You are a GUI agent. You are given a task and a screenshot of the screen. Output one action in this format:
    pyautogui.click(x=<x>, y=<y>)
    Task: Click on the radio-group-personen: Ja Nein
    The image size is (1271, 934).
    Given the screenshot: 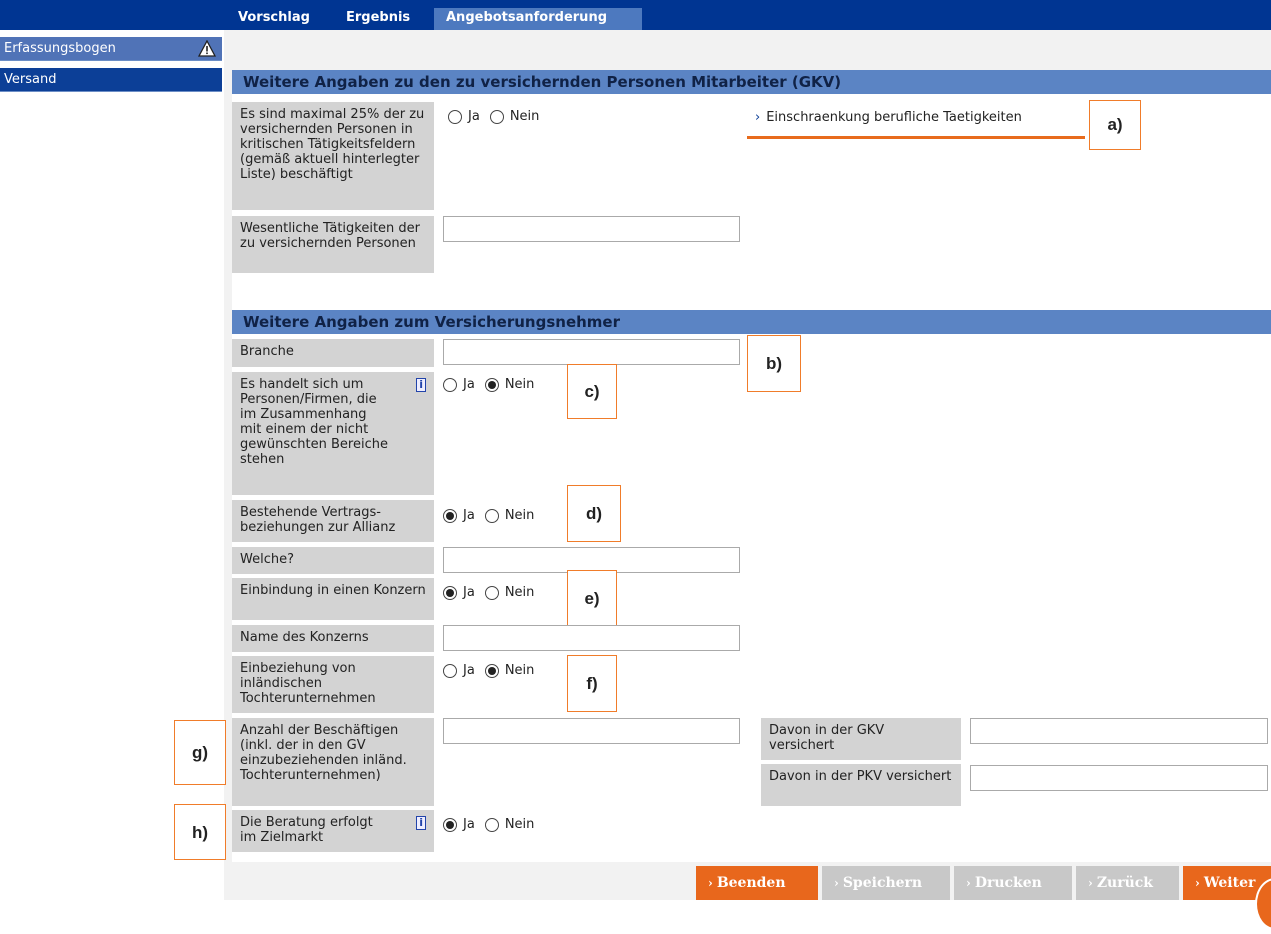 What is the action you would take?
    pyautogui.click(x=493, y=385)
    